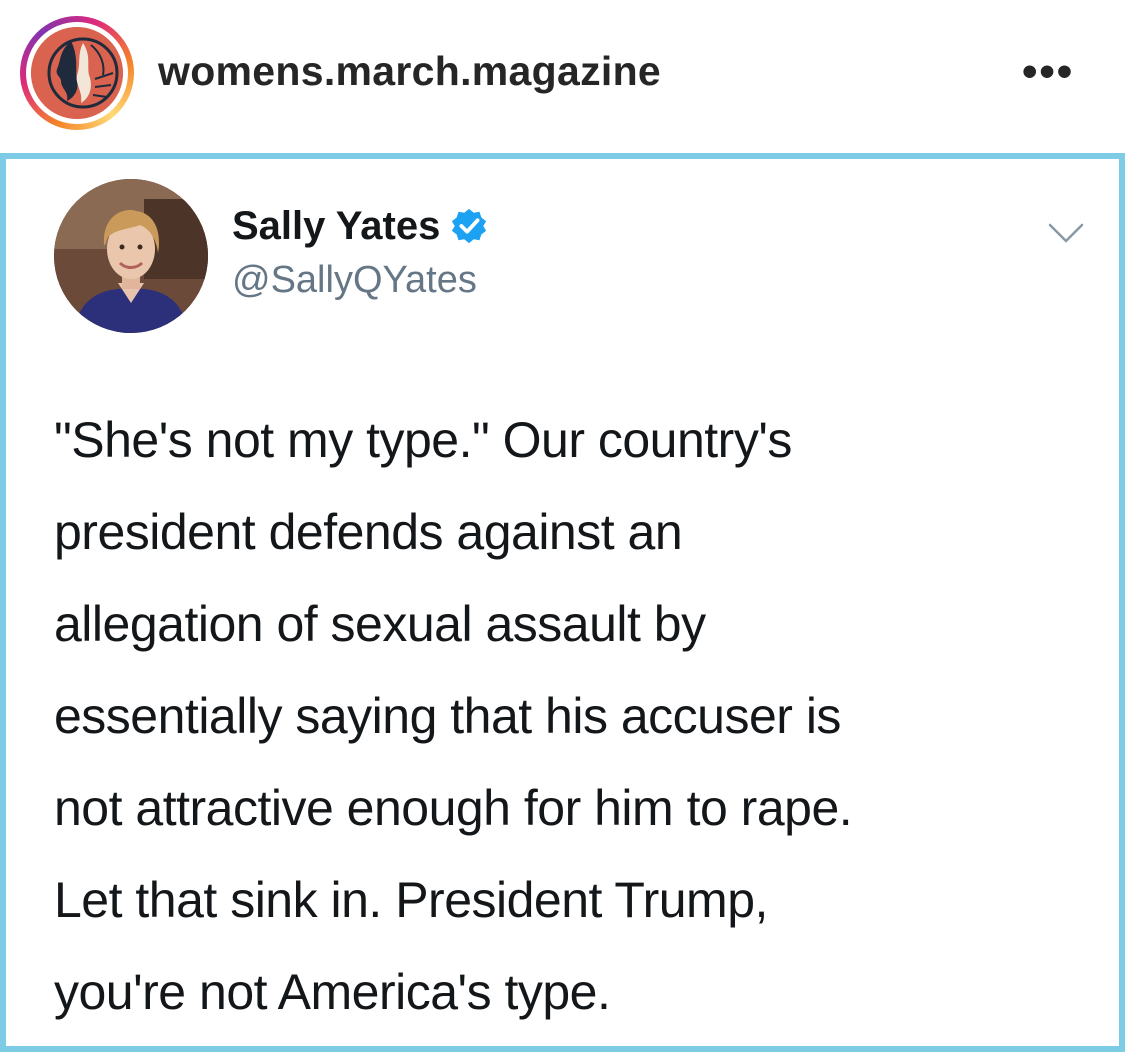  Describe the element at coordinates (131, 256) in the screenshot. I see `tweet-author-avatar` at that location.